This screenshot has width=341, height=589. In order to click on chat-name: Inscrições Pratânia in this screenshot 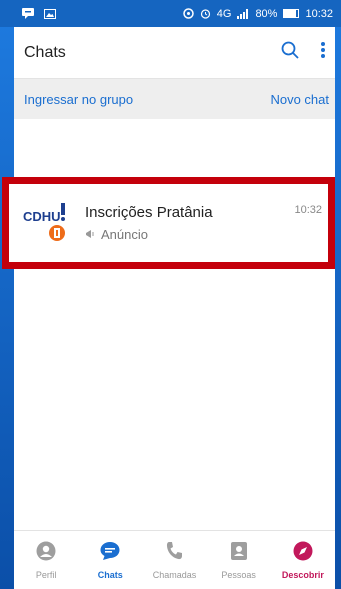, I will do `click(149, 212)`.